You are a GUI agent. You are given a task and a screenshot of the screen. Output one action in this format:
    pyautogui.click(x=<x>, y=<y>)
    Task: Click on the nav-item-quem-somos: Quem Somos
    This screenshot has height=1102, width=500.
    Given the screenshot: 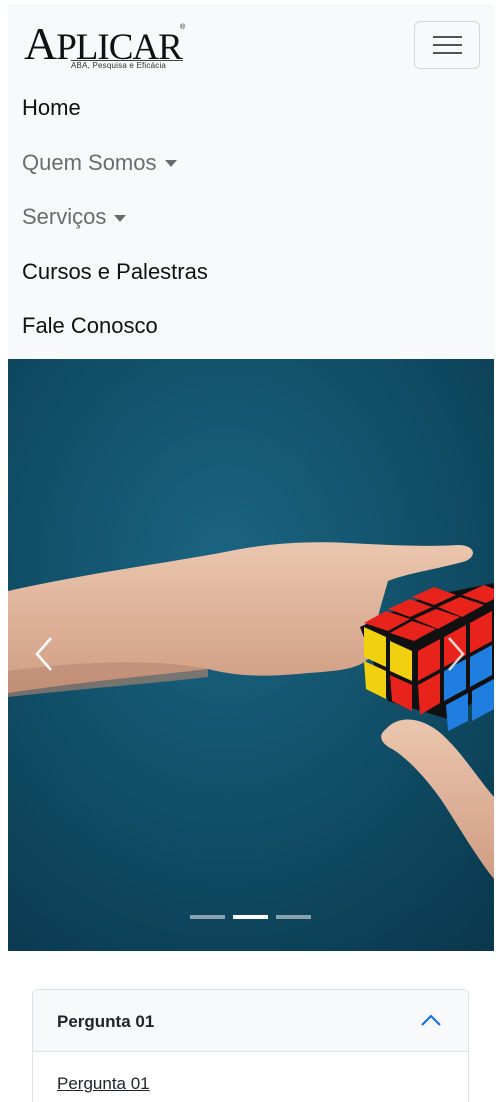 What is the action you would take?
    pyautogui.click(x=115, y=163)
    